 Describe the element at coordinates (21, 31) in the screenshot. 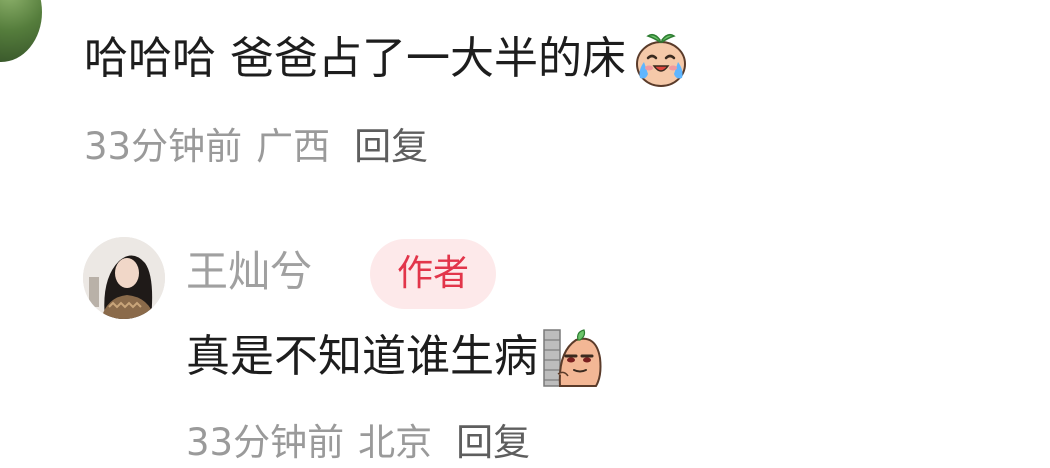

I see `commenter-avatar` at that location.